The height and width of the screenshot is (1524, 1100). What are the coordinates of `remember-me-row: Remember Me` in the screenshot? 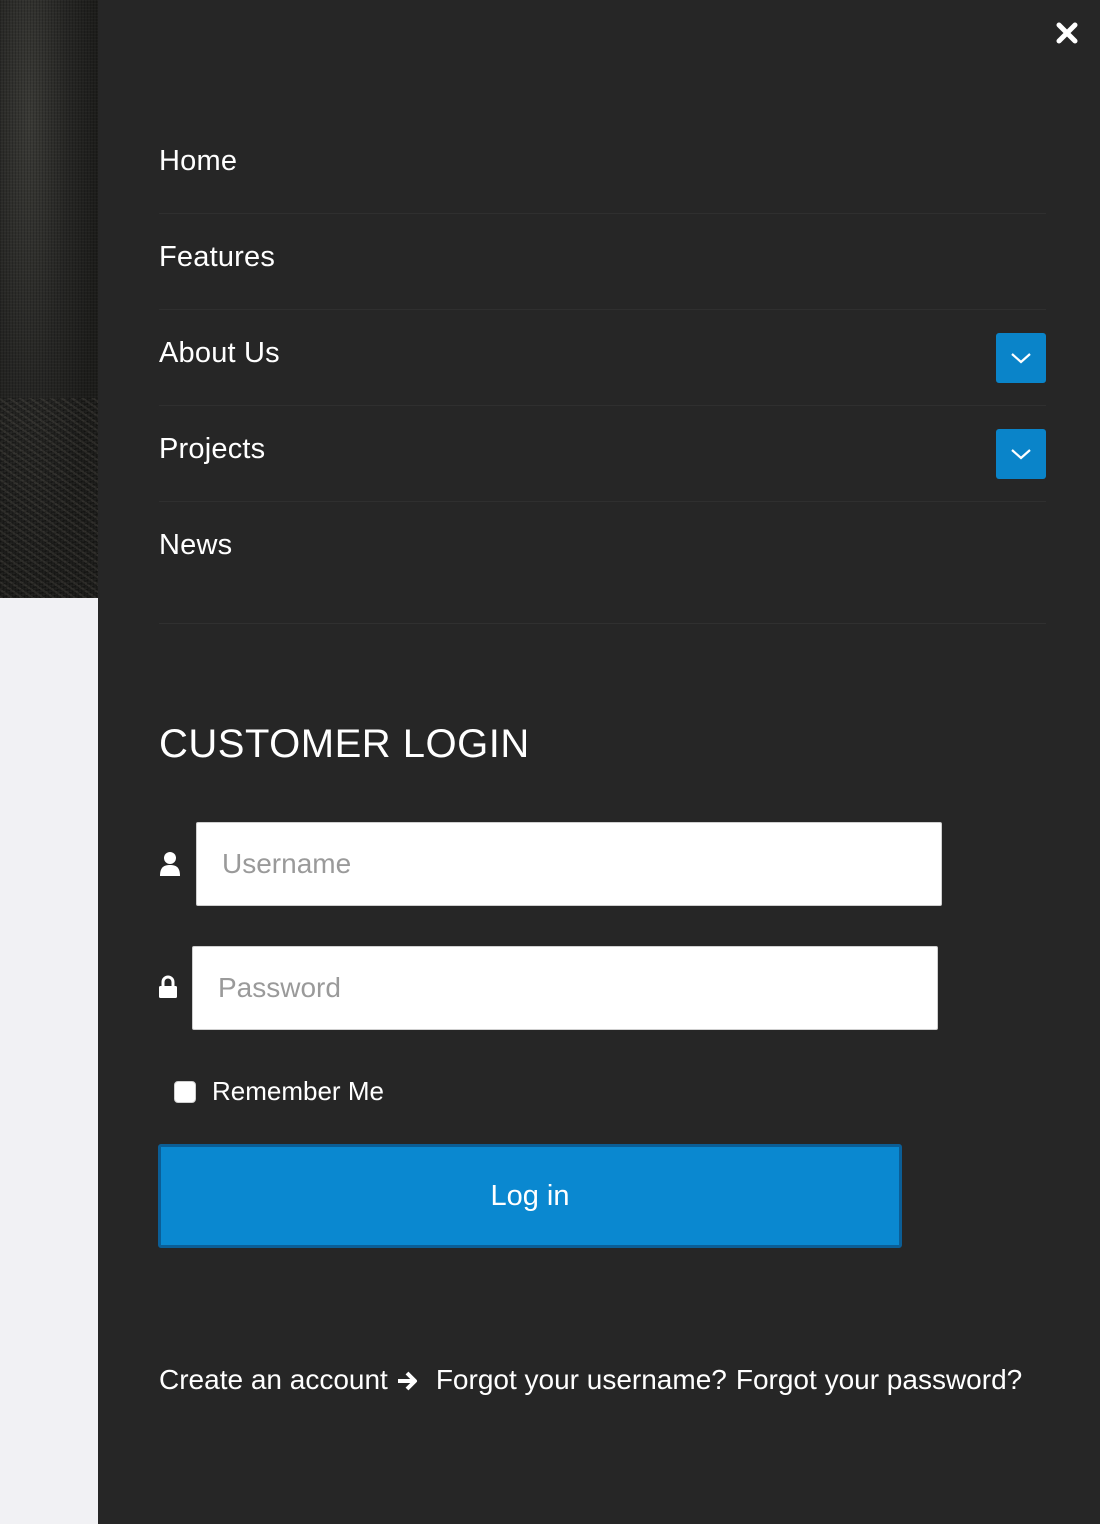 It's located at (279, 1091).